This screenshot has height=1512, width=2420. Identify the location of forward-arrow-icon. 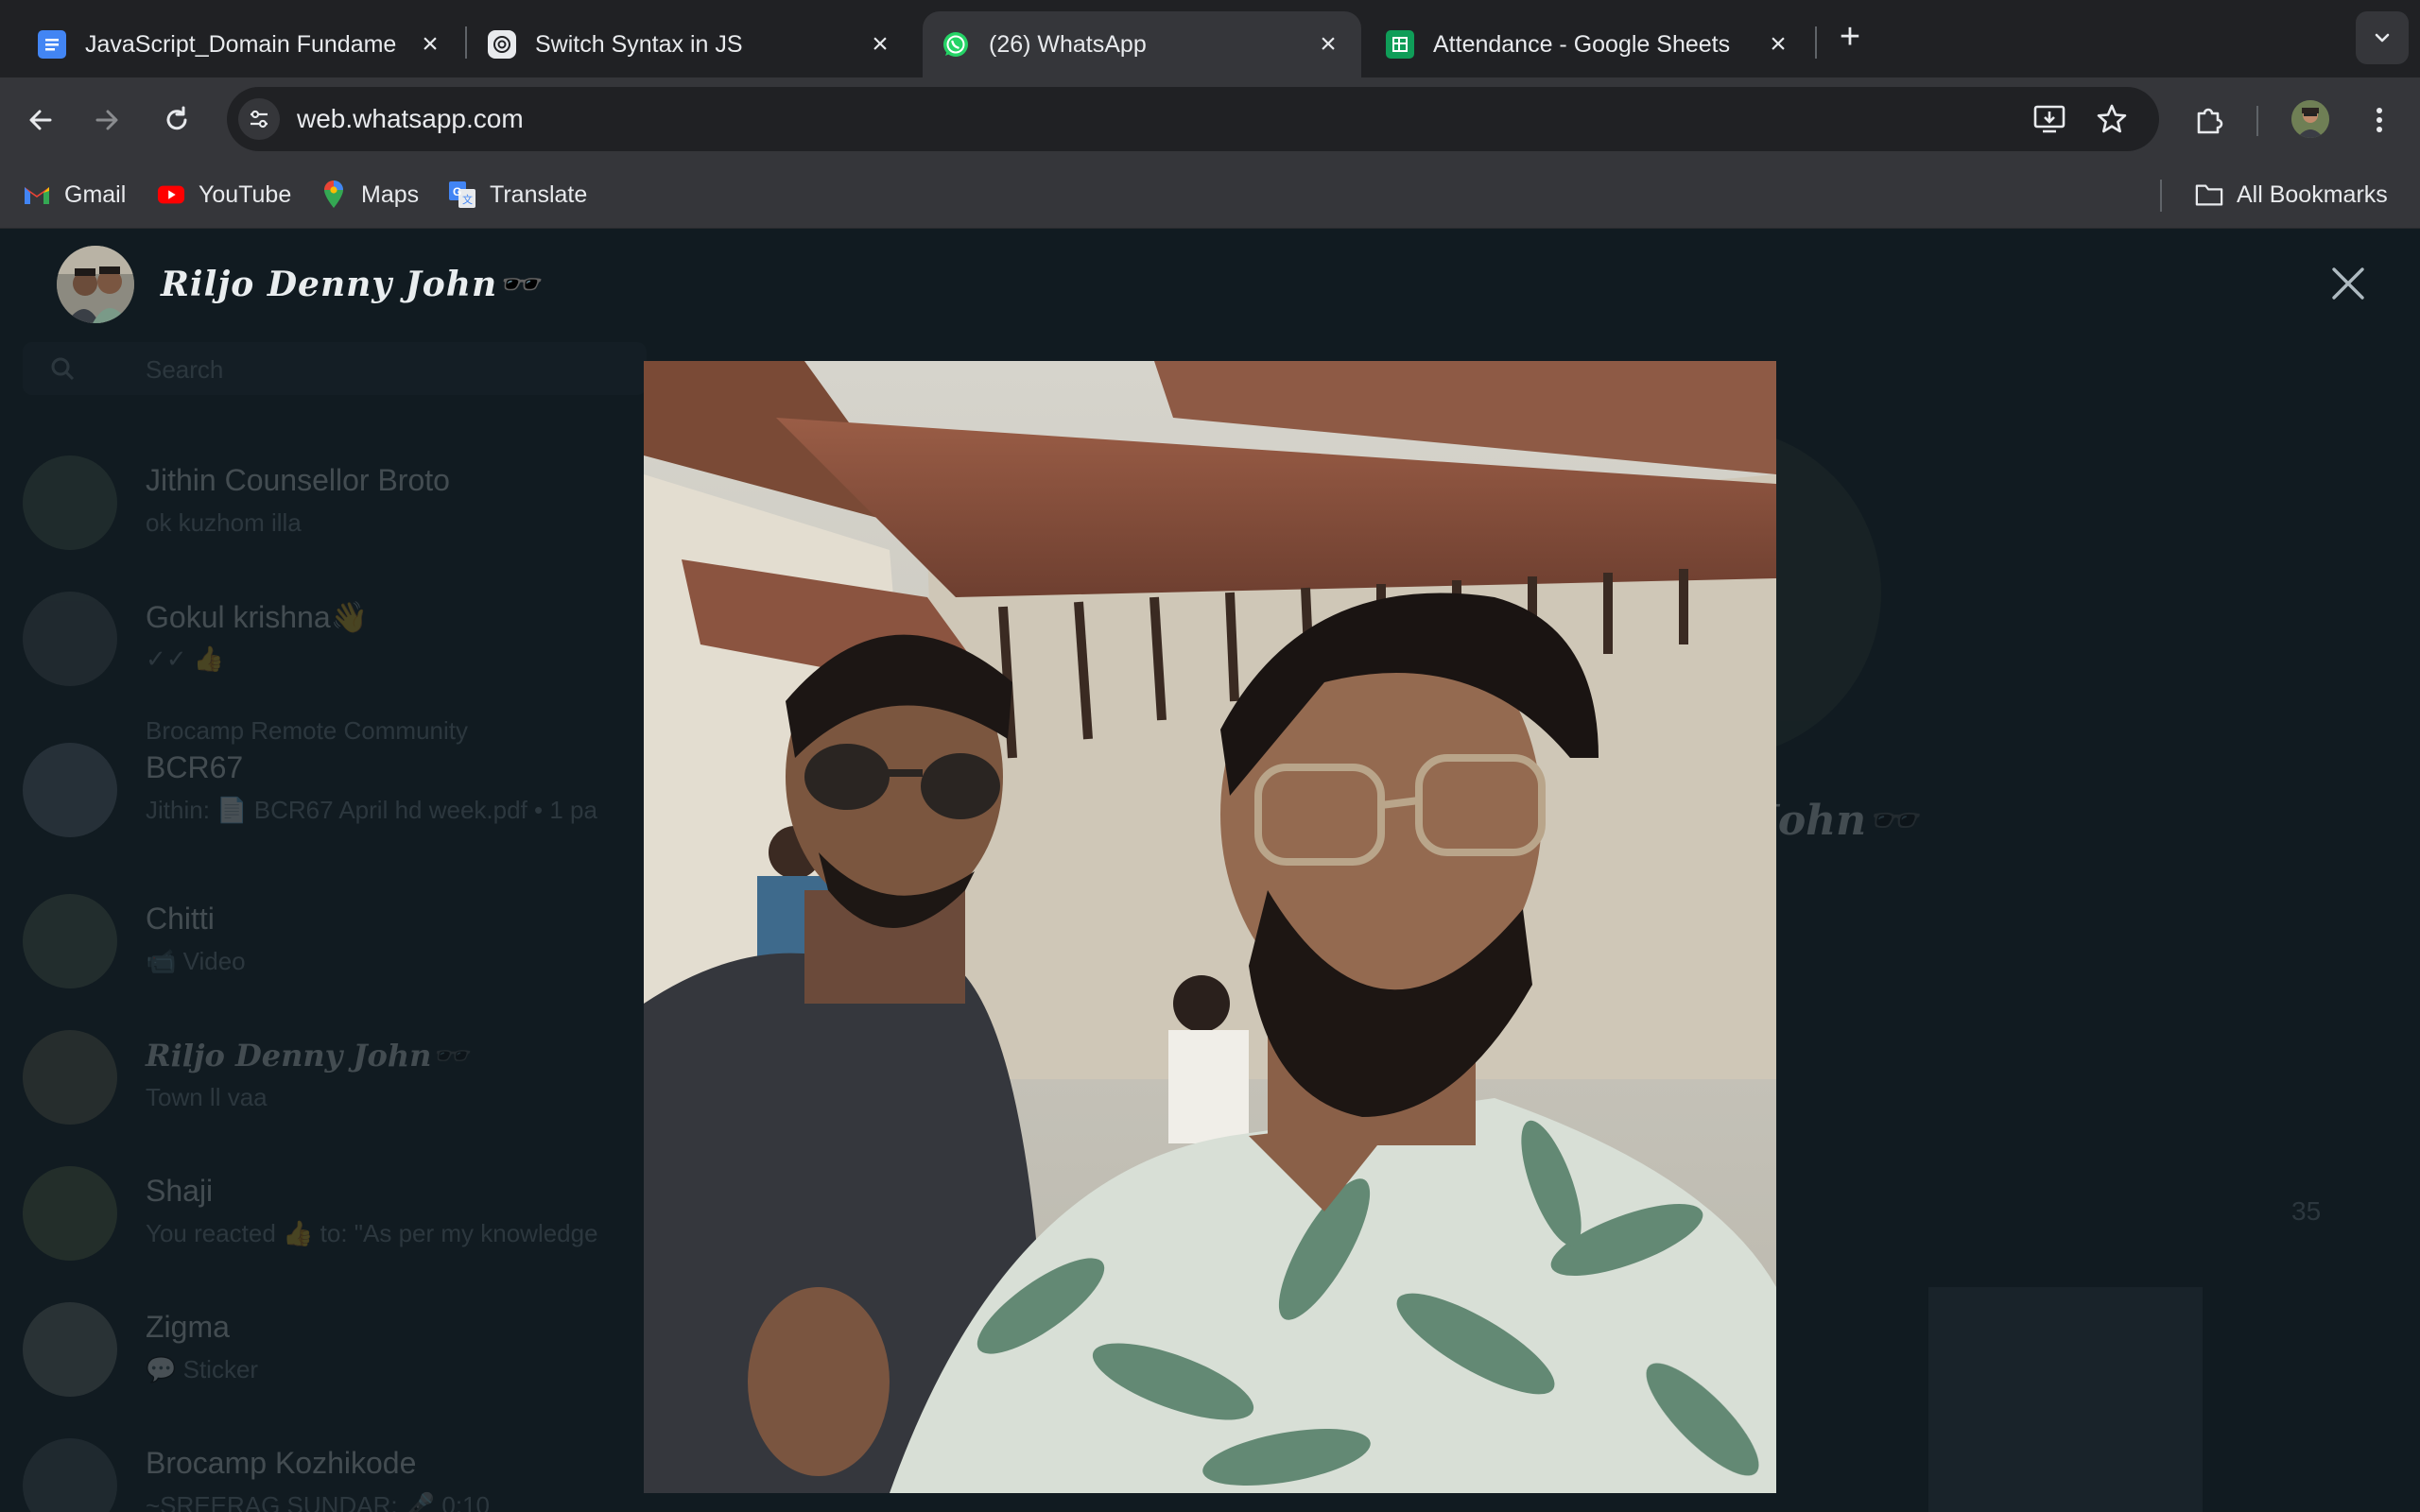
(107, 120).